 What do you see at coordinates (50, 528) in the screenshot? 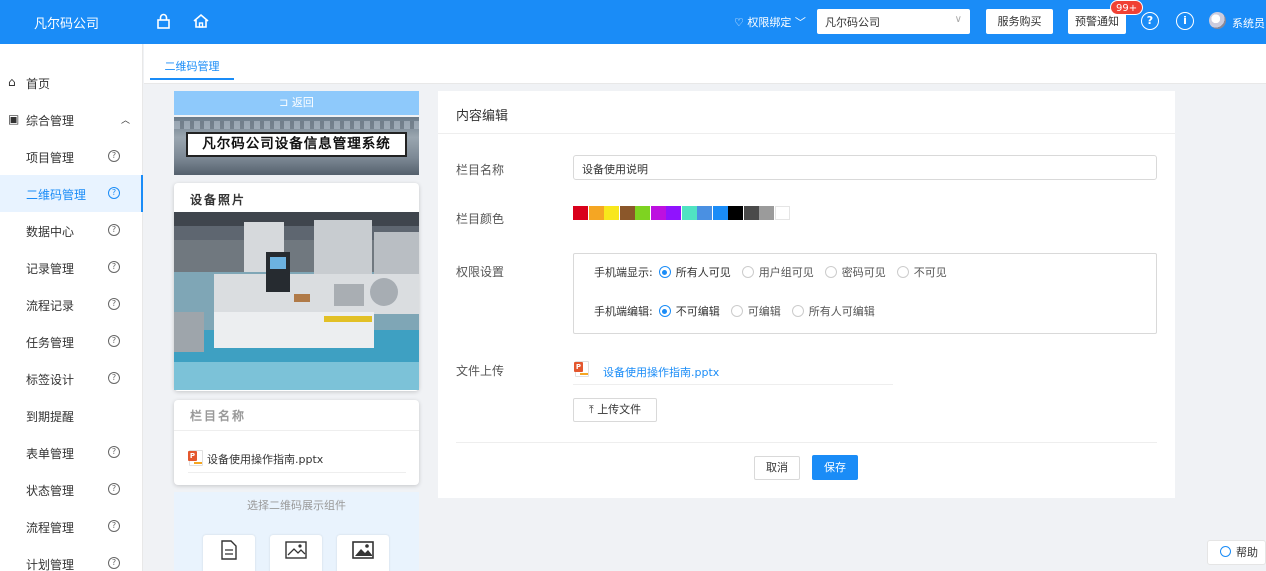
I see `sidebar-item-label: 流程管理` at bounding box center [50, 528].